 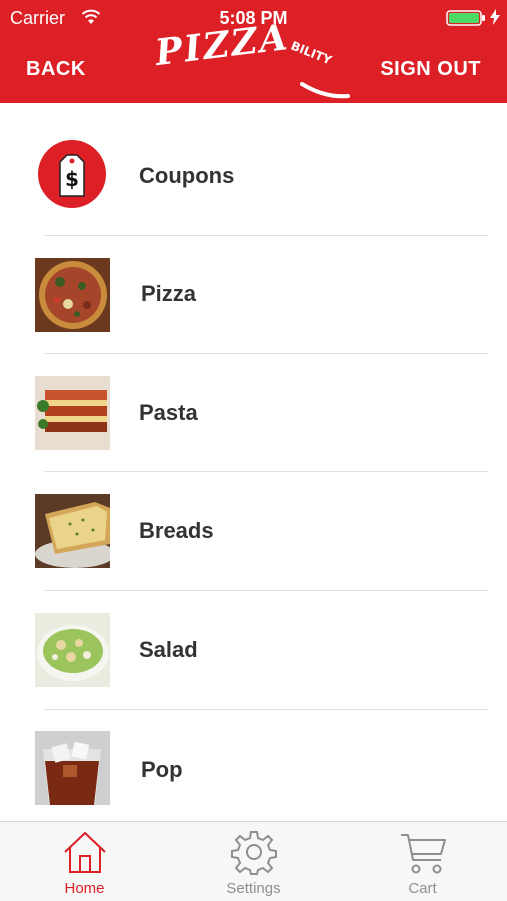 I want to click on tab-cart: Cart, so click(x=422, y=861).